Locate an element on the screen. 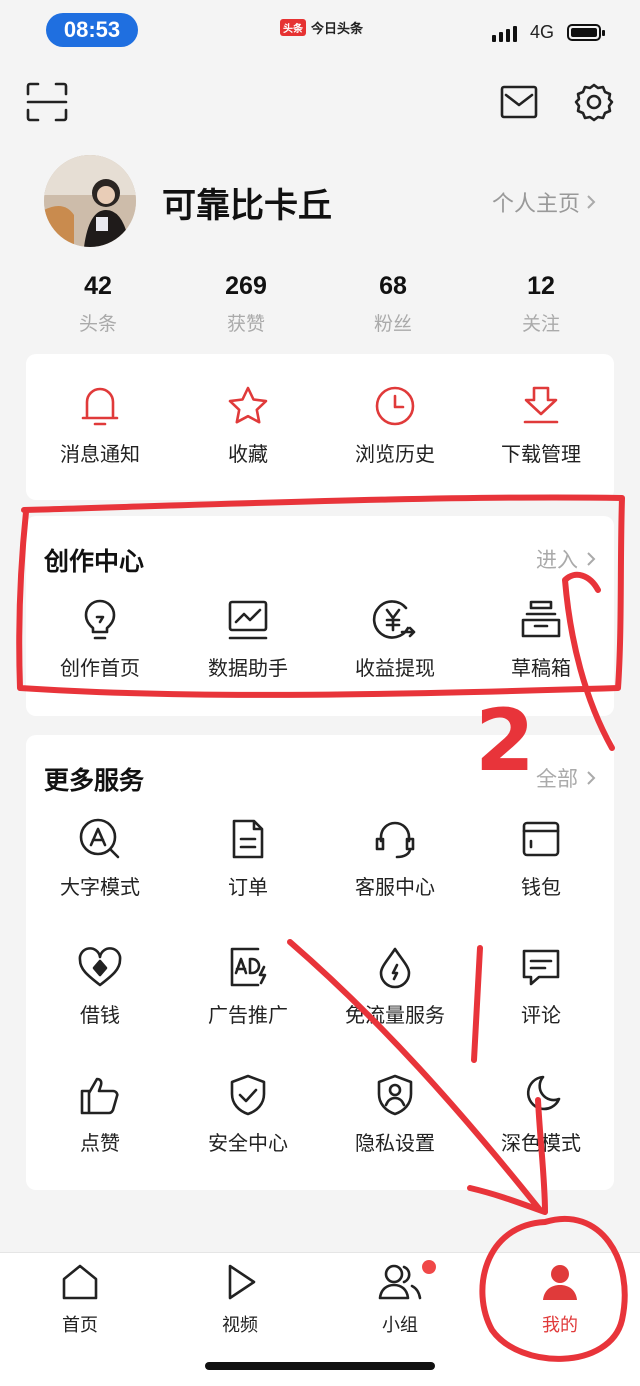 This screenshot has width=640, height=1386. home-indicator is located at coordinates (320, 1366).